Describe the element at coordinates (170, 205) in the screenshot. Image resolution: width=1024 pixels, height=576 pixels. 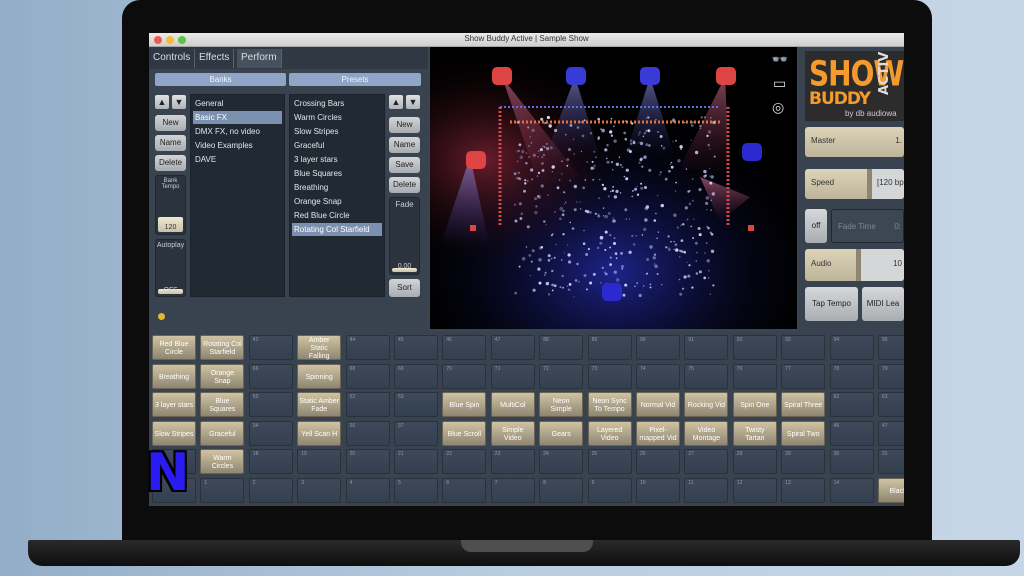
I see `bank-tempo-slider: Bank Tempo 120` at that location.